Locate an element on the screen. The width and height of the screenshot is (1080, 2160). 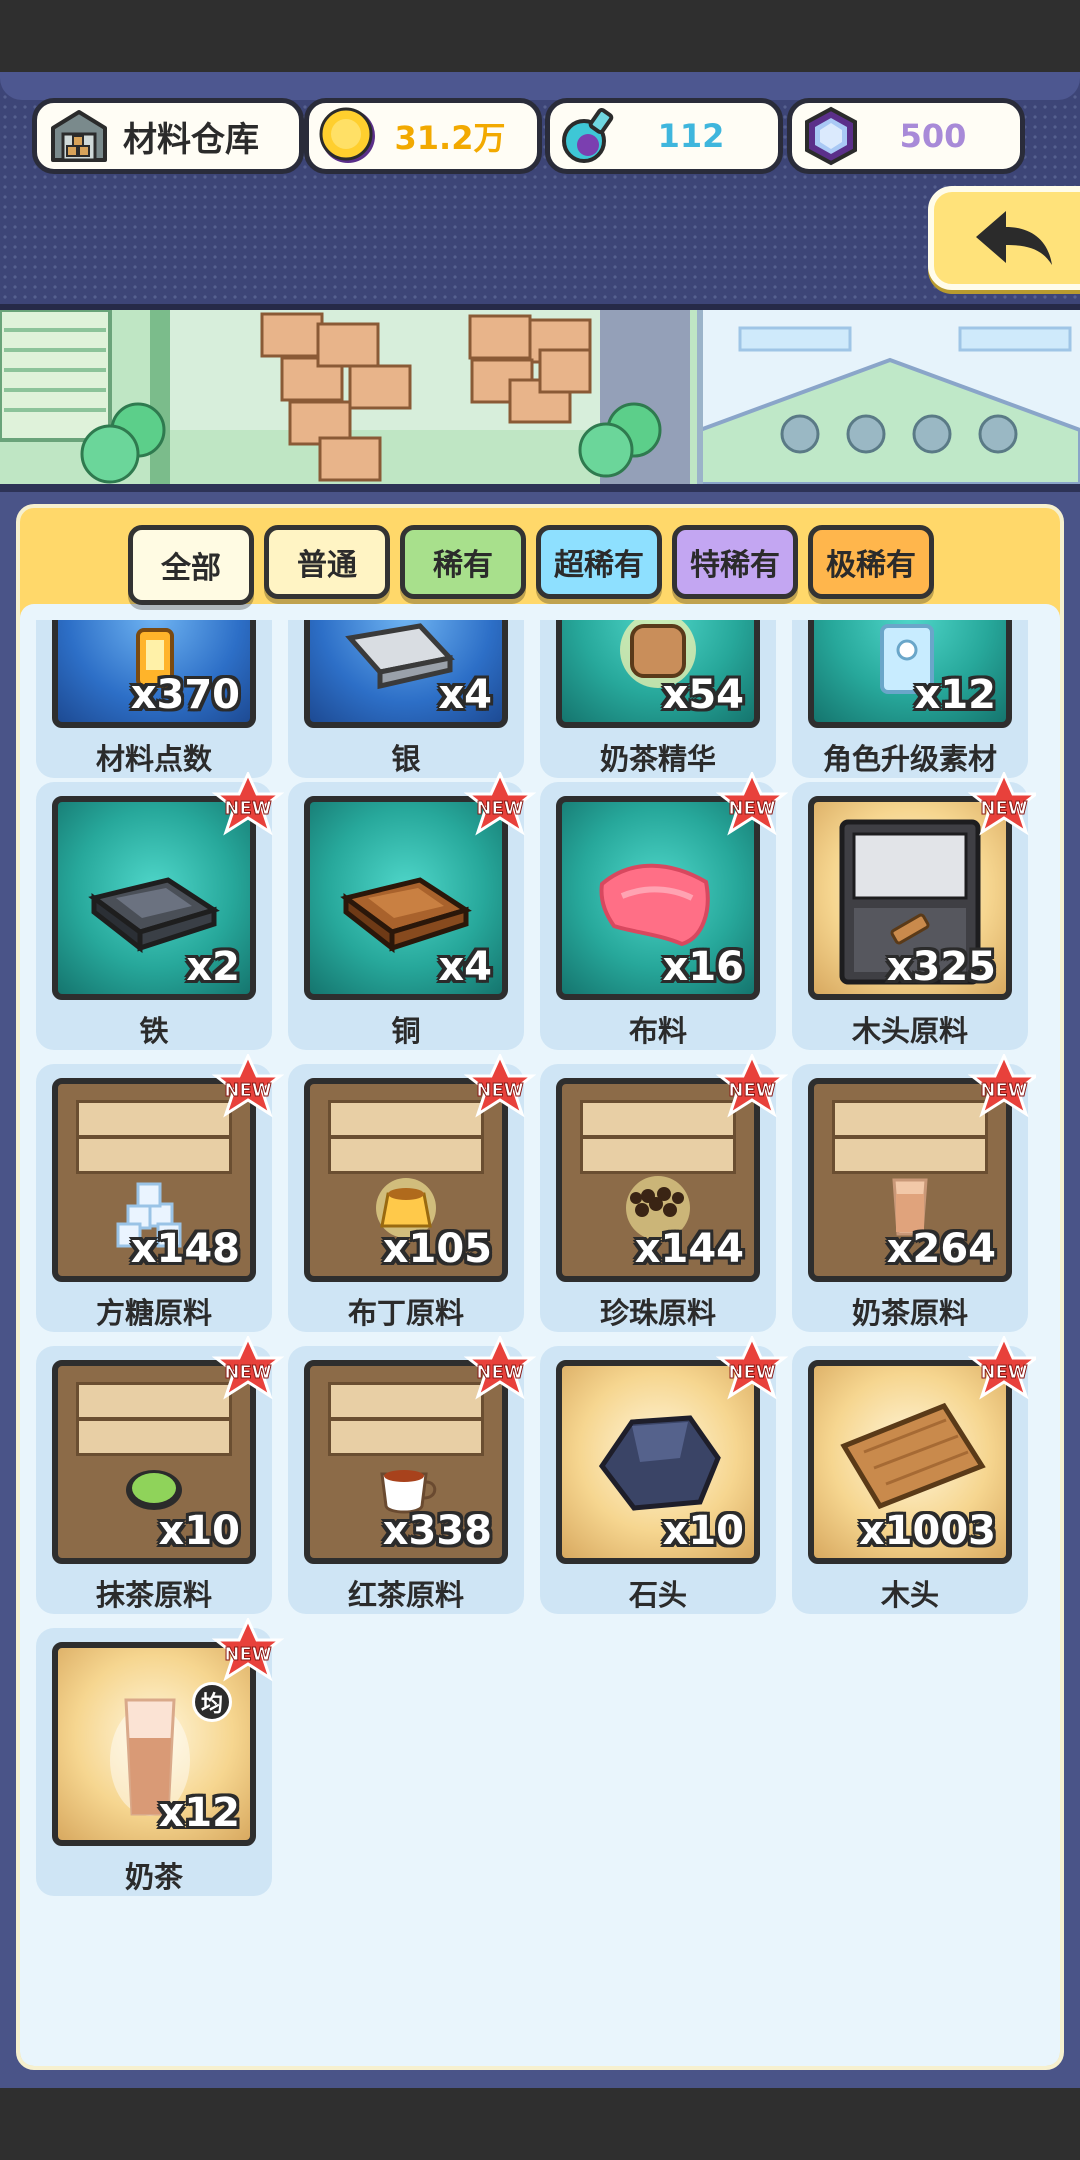
warehouse-scene is located at coordinates (540, 401).